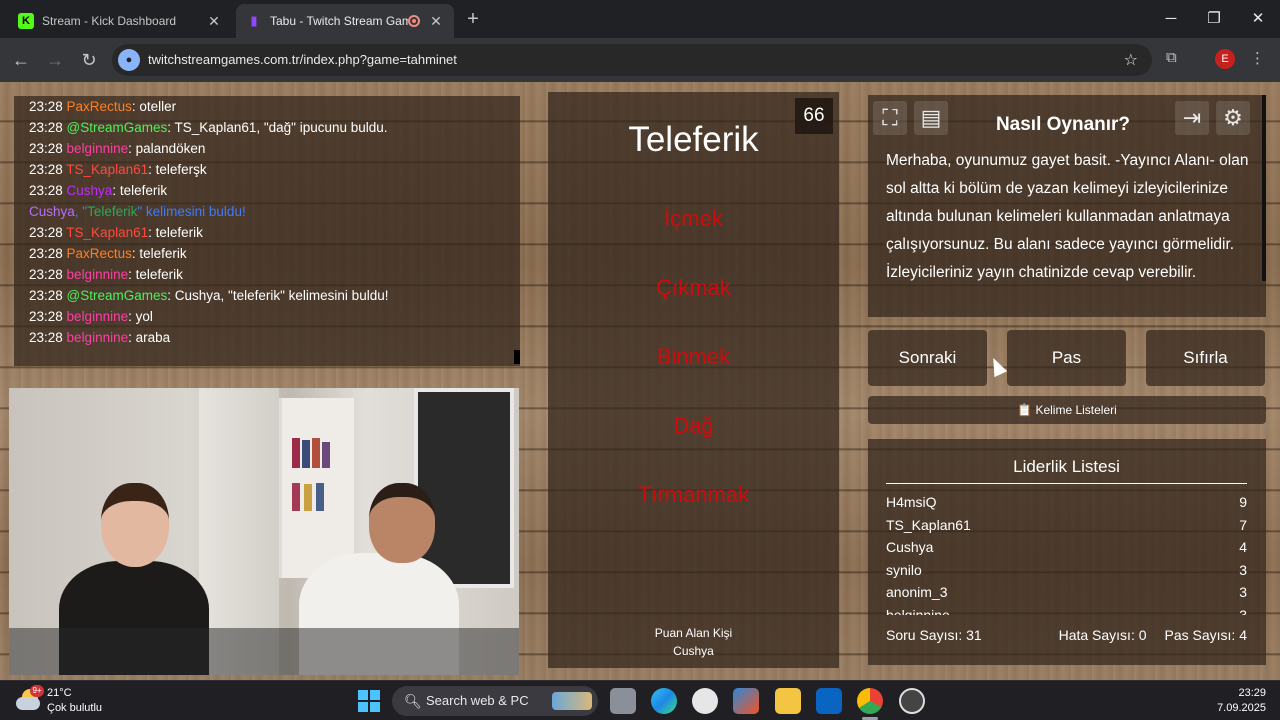  I want to click on minimize-icon: ─, so click(1171, 19).